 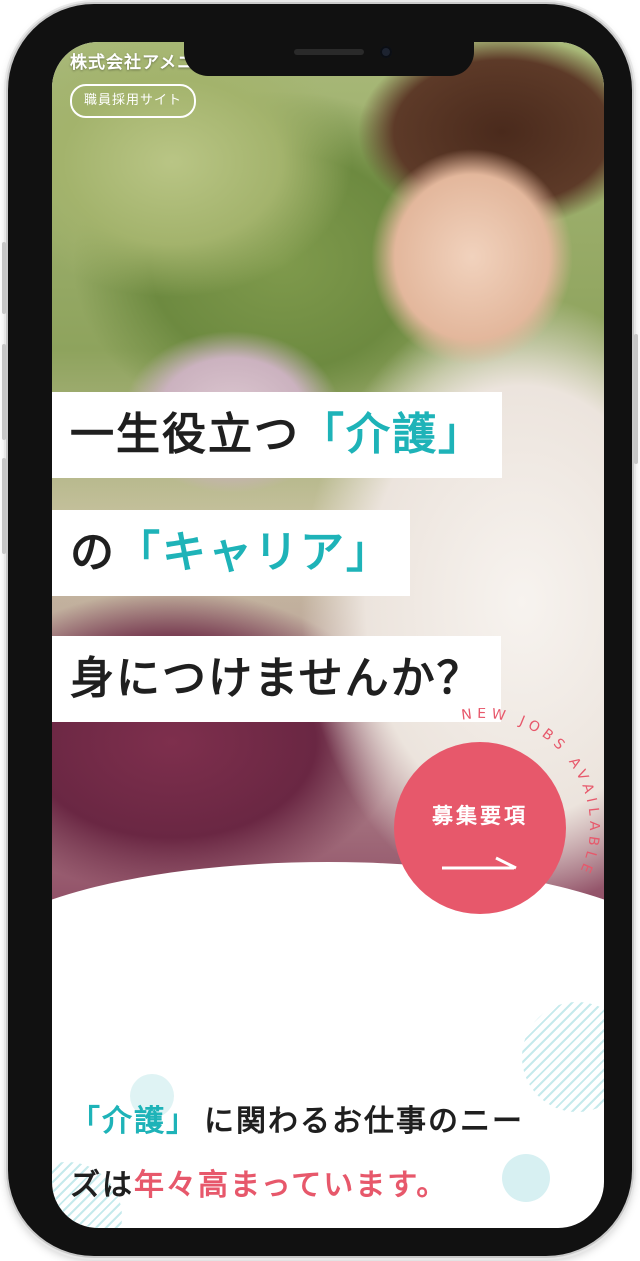 I want to click on company-logo: 株式会社アメニ, so click(x=132, y=60).